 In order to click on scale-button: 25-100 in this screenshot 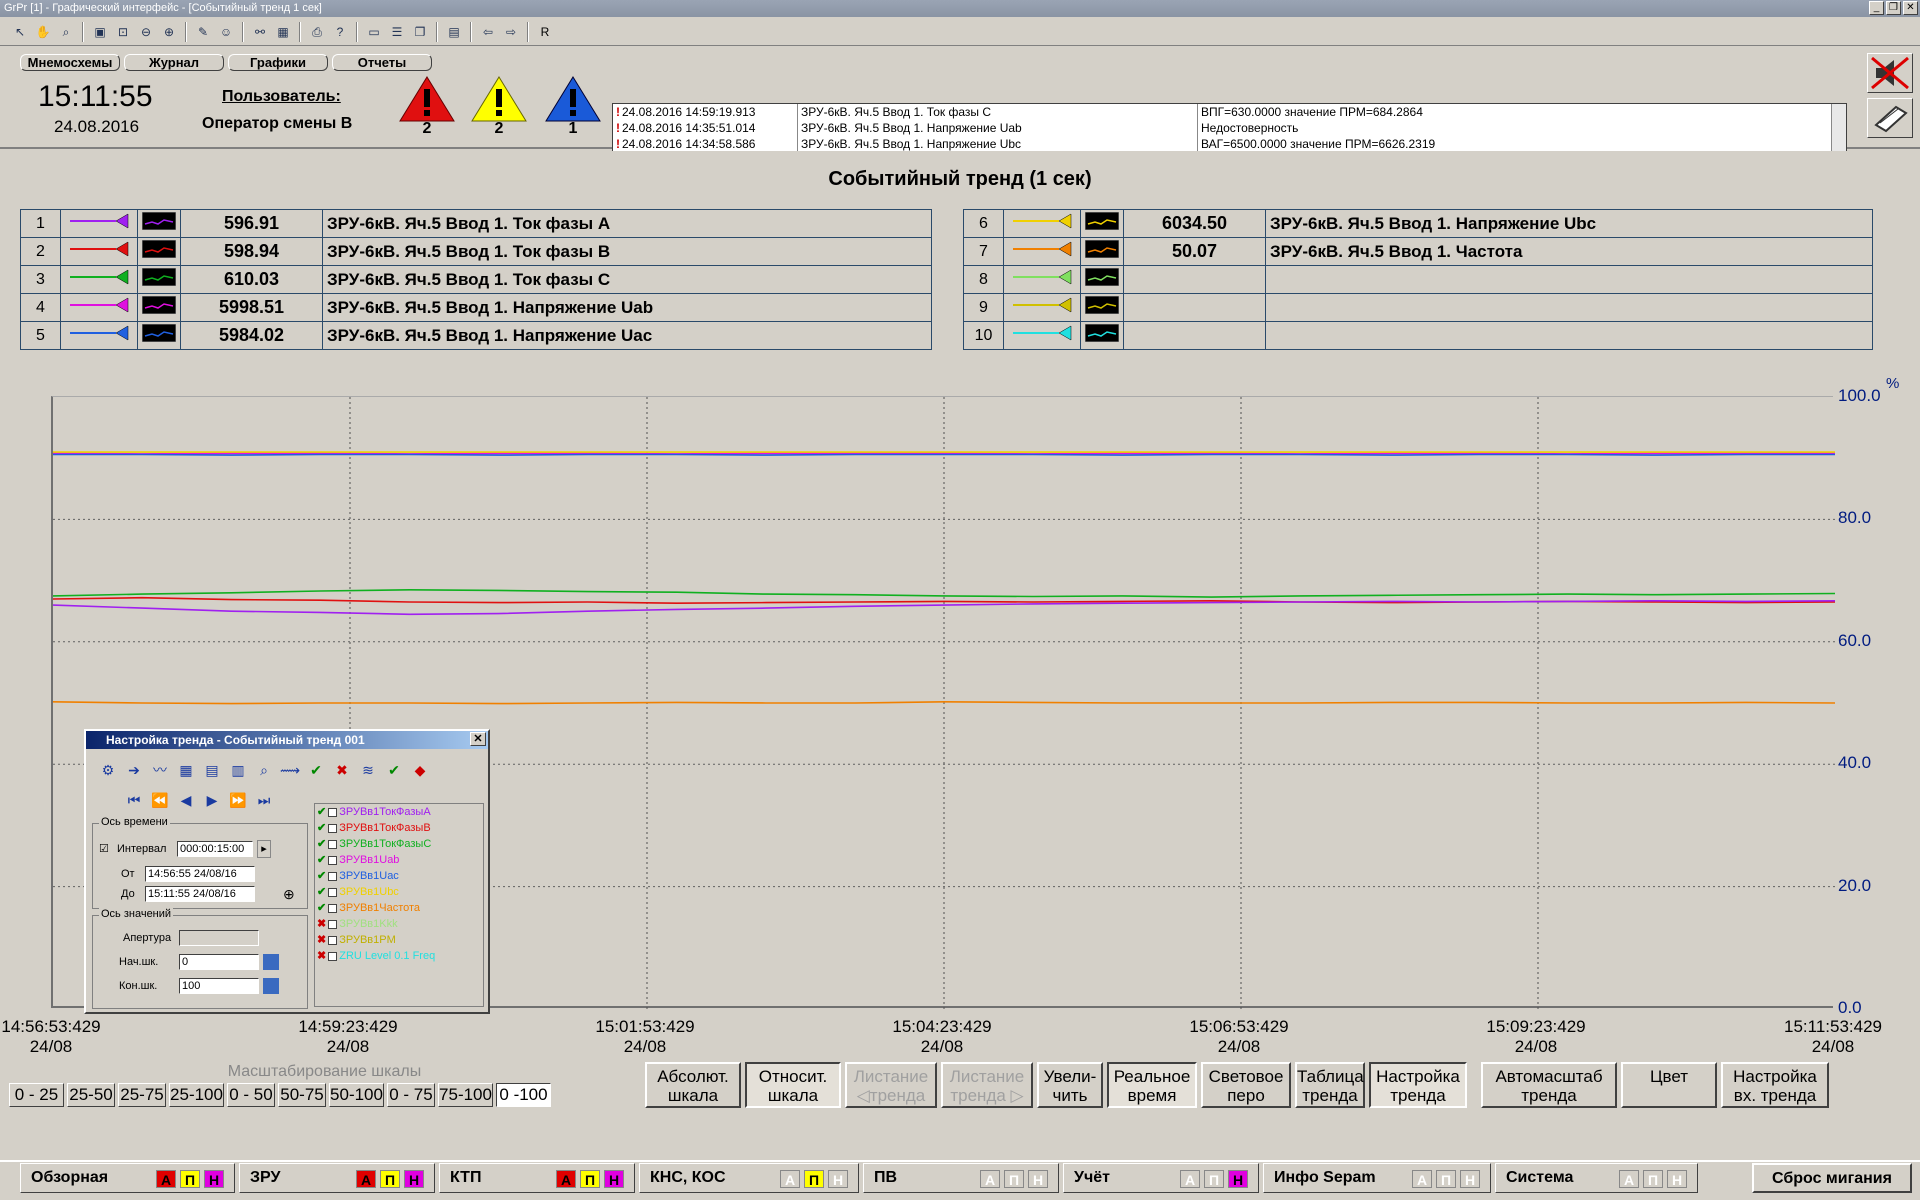, I will do `click(196, 1095)`.